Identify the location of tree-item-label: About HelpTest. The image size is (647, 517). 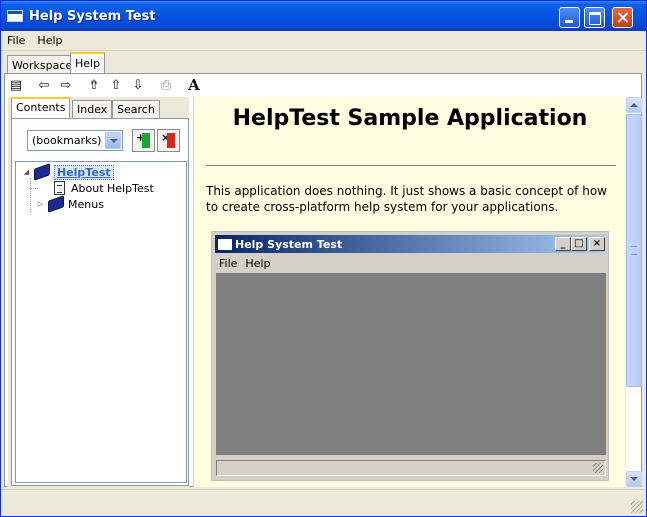
(112, 188).